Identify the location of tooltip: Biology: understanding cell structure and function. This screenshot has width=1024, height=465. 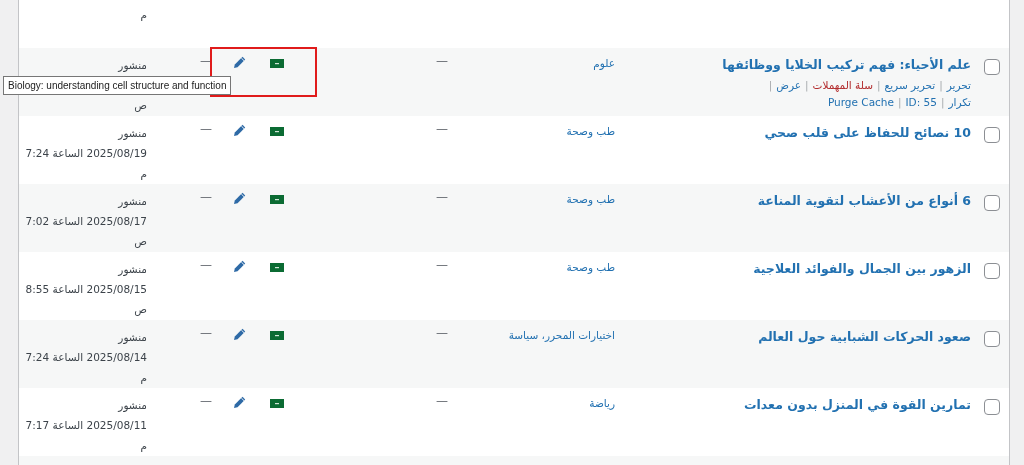
(117, 85).